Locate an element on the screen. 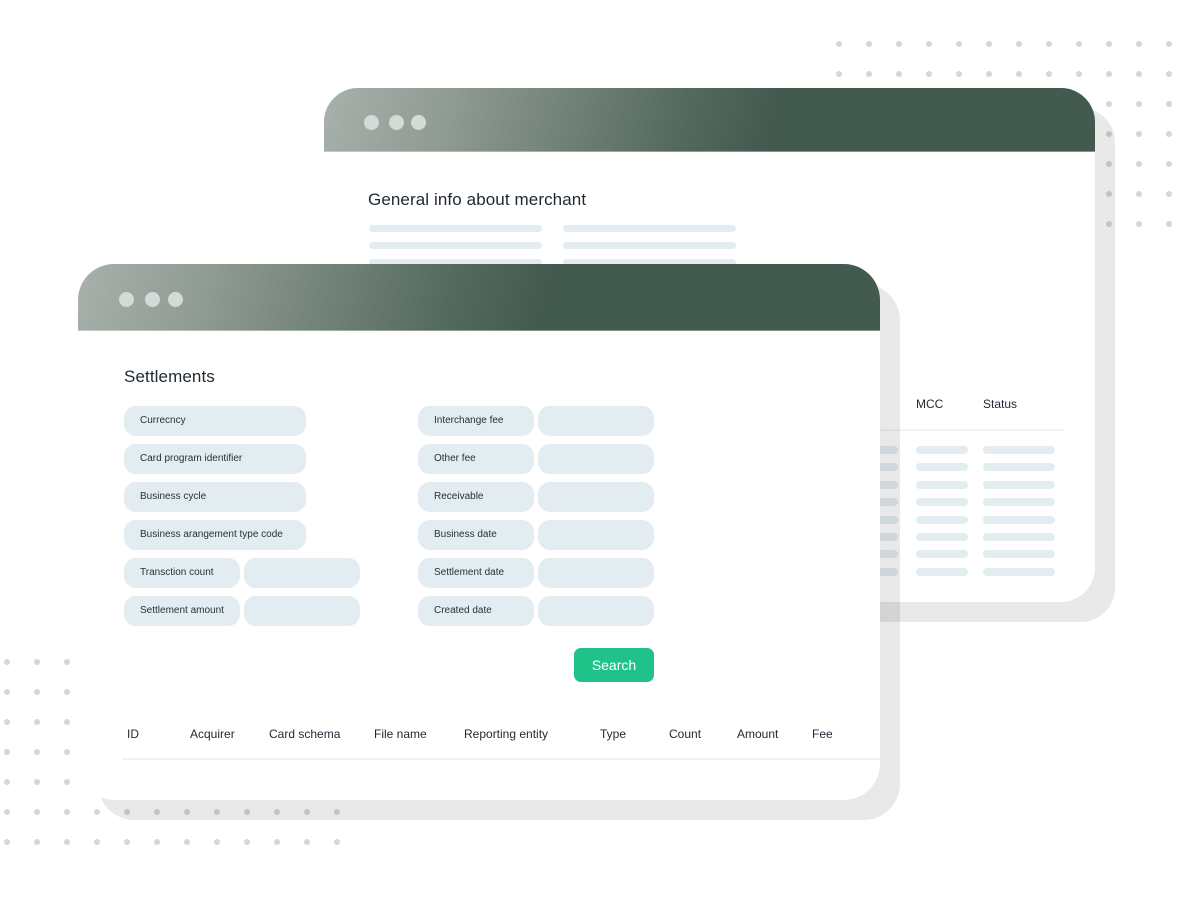  receivable-input is located at coordinates (596, 497).